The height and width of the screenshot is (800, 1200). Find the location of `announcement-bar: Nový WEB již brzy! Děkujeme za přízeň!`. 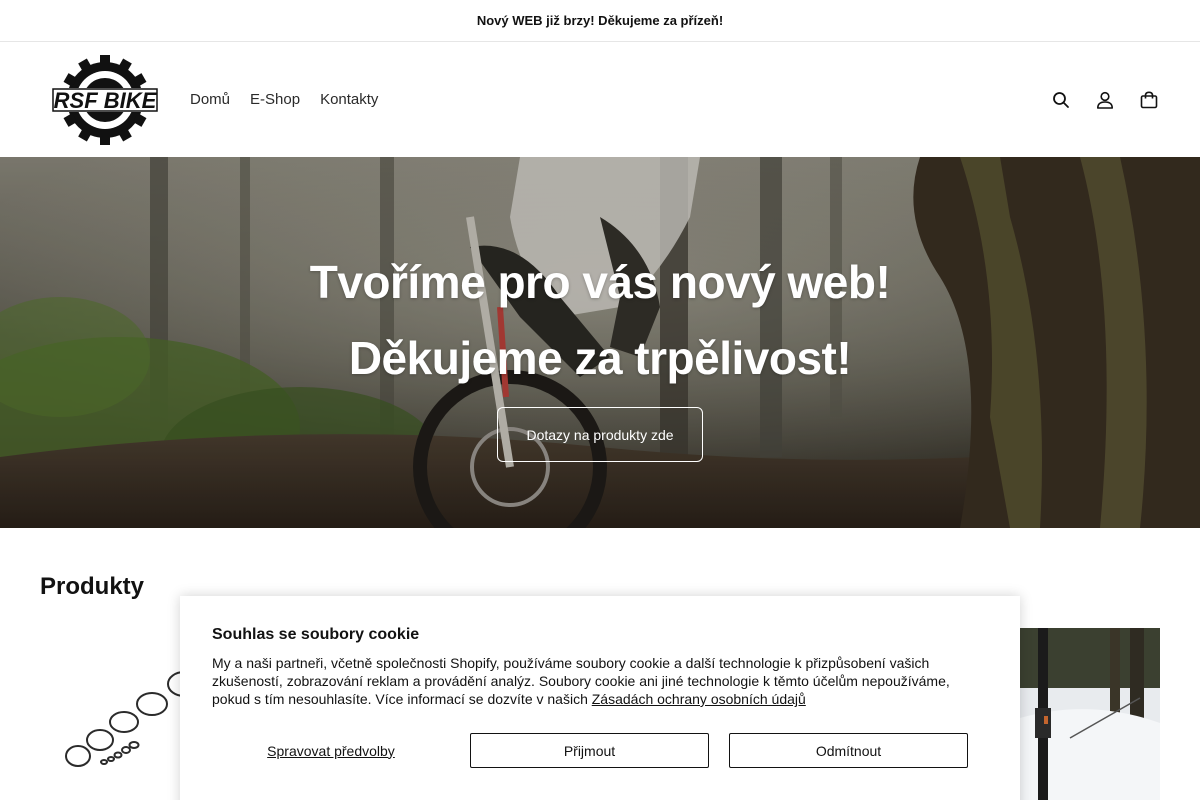

announcement-bar: Nový WEB již brzy! Děkujeme za přízeň! is located at coordinates (600, 21).